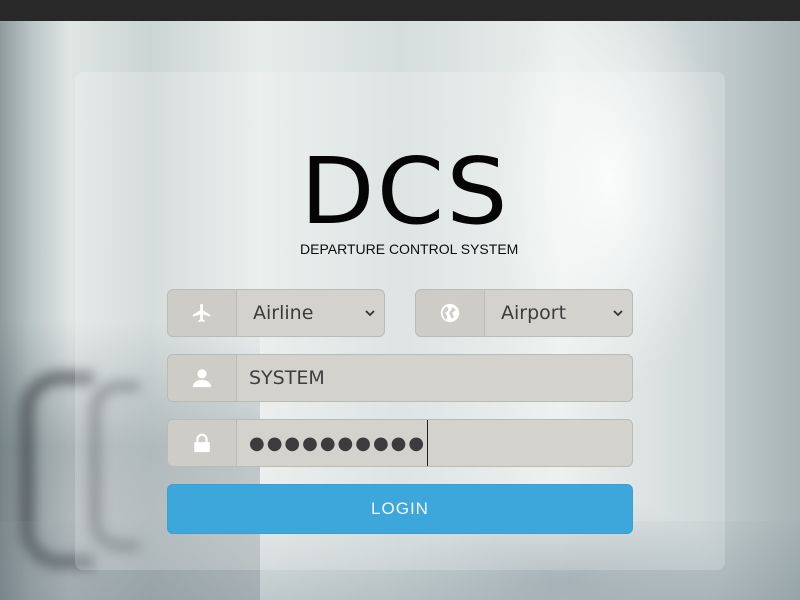 The height and width of the screenshot is (600, 800). What do you see at coordinates (338, 443) in the screenshot?
I see `password-value: ●●●●●●●●●●` at bounding box center [338, 443].